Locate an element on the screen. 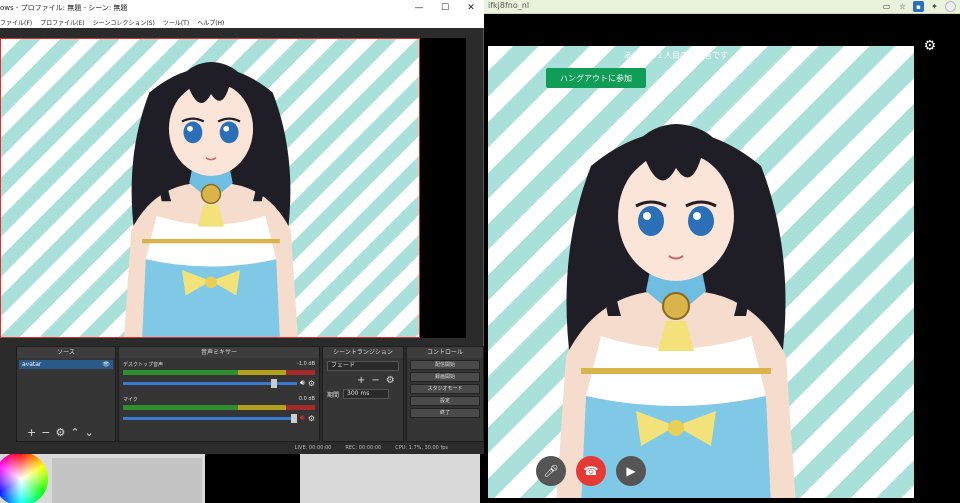  channel-db: -1.0 dB is located at coordinates (306, 364).